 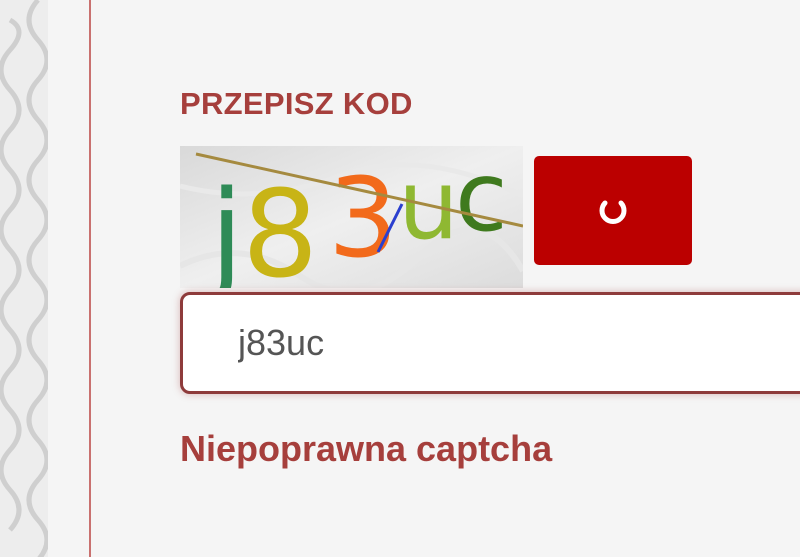 I want to click on captcha-image: j 8 3 u c, so click(x=351, y=217).